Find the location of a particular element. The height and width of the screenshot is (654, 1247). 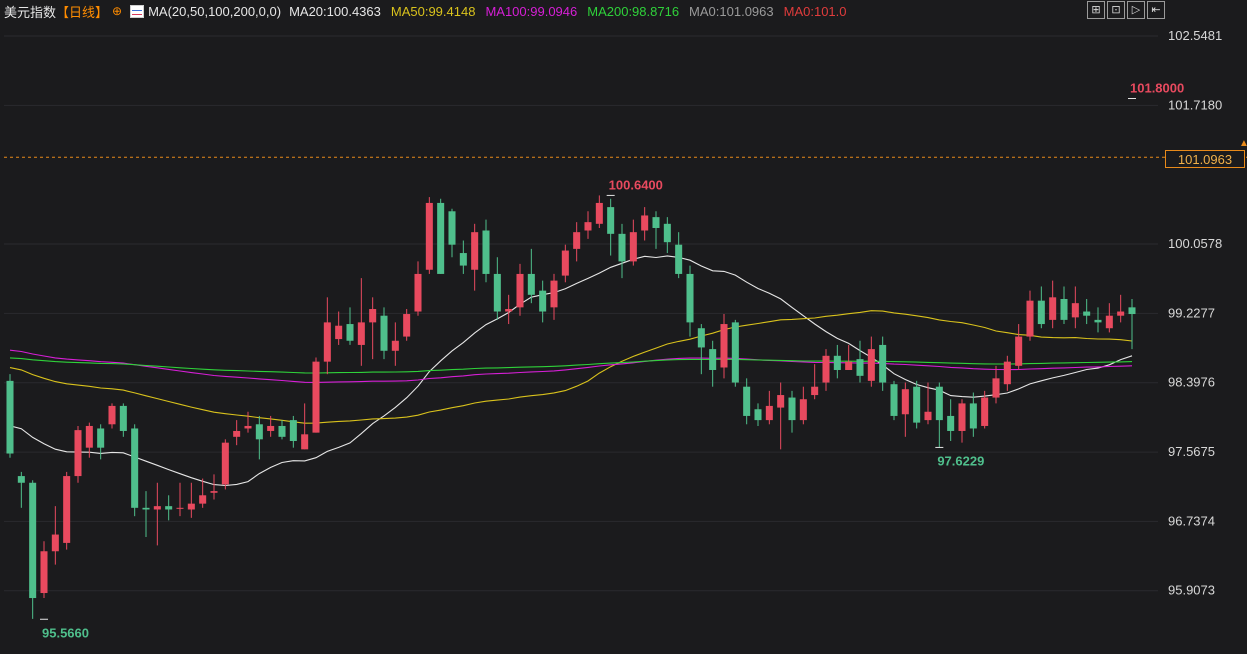

ma0-value-a: MA0:101.0963 is located at coordinates (731, 11).